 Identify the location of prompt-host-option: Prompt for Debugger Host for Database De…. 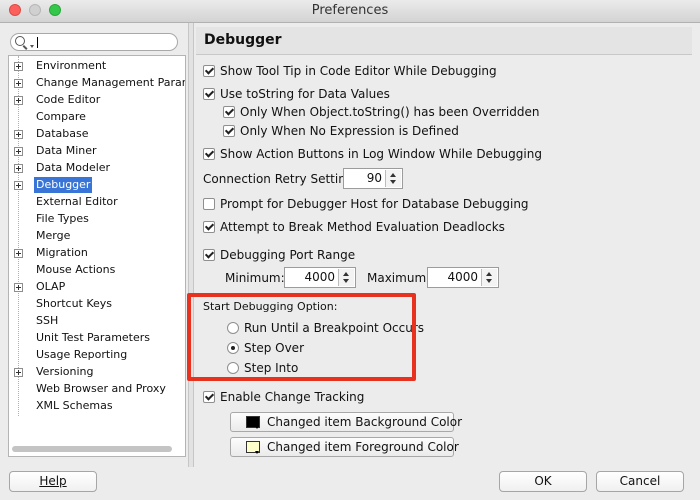
(366, 204).